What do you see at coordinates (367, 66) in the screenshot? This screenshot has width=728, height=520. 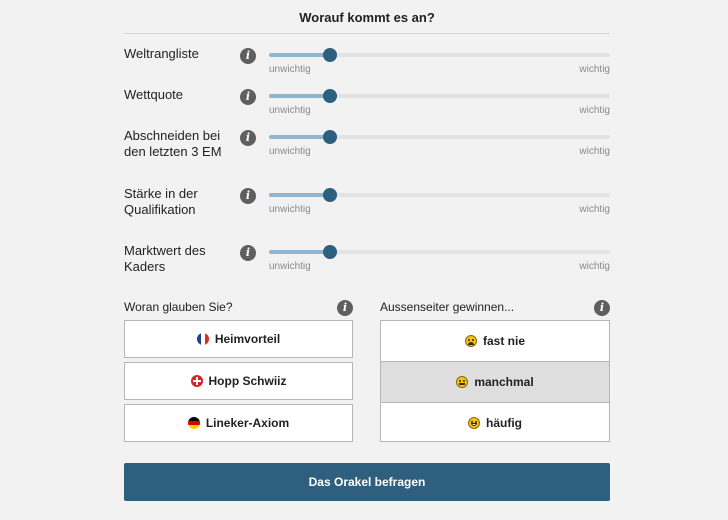 I see `slider-row-weltrangliste: Weltrangliste i unwichtig wichtig` at bounding box center [367, 66].